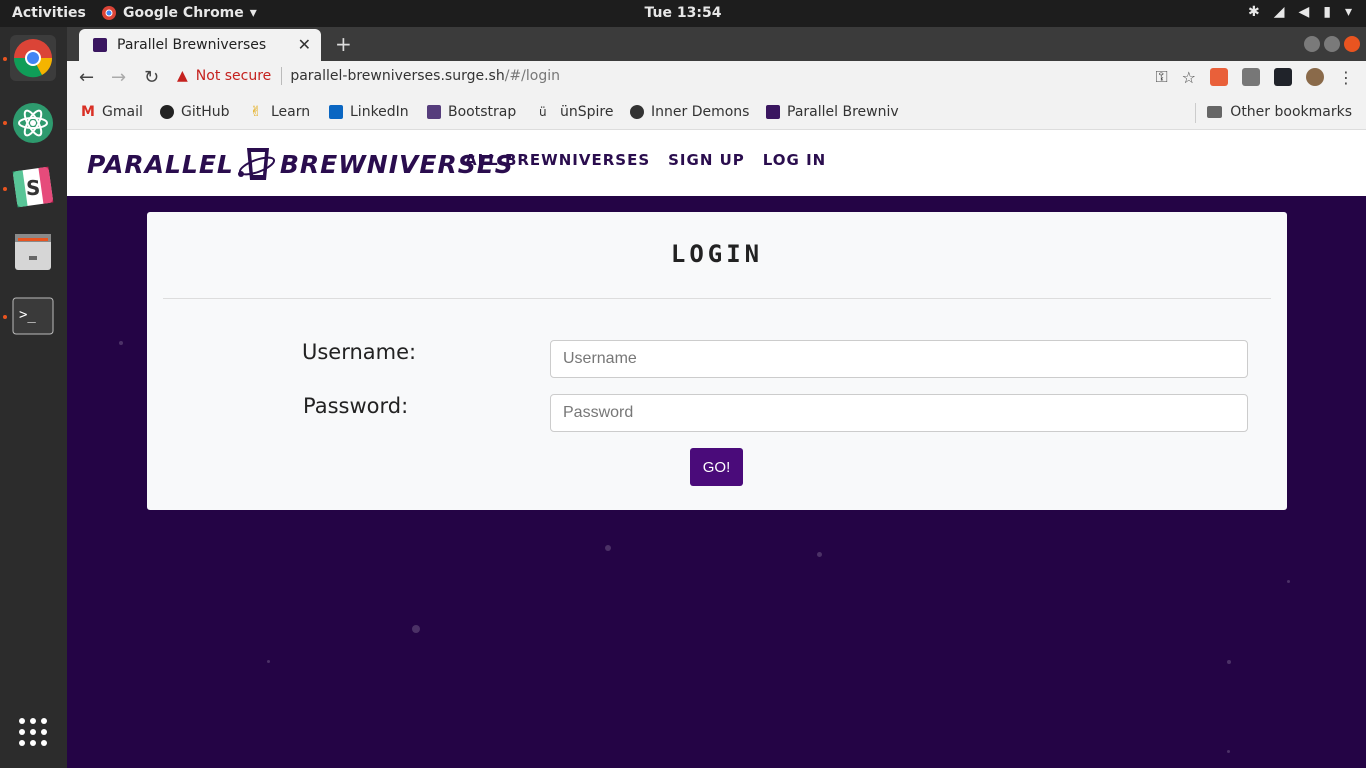 The height and width of the screenshot is (768, 1366). Describe the element at coordinates (182, 76) in the screenshot. I see `warning-icon: ▲` at that location.